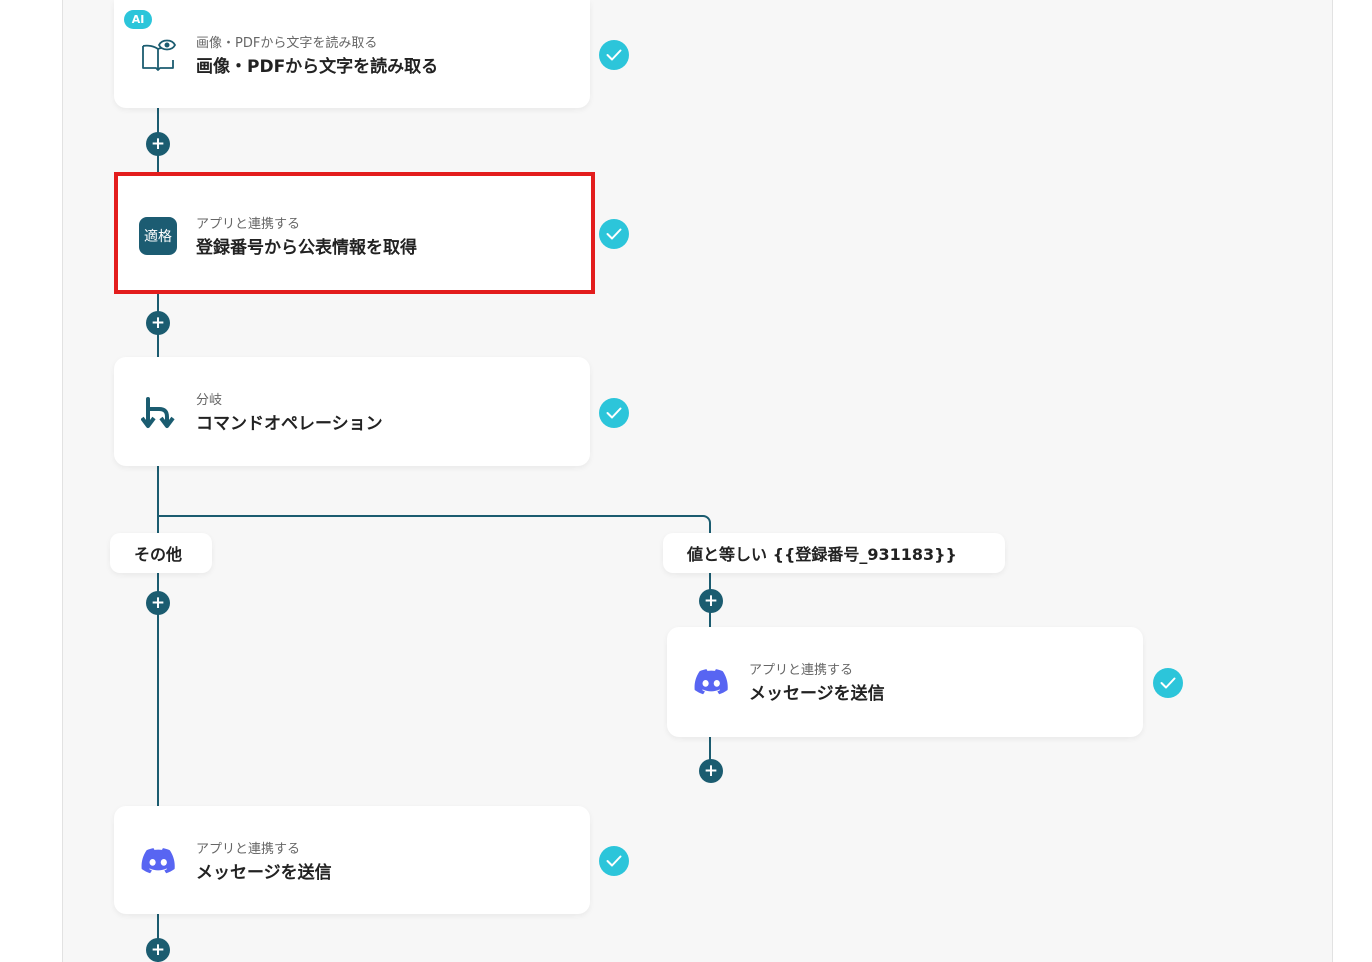 The image size is (1372, 962). I want to click on step-subtitle: 分岐, so click(209, 400).